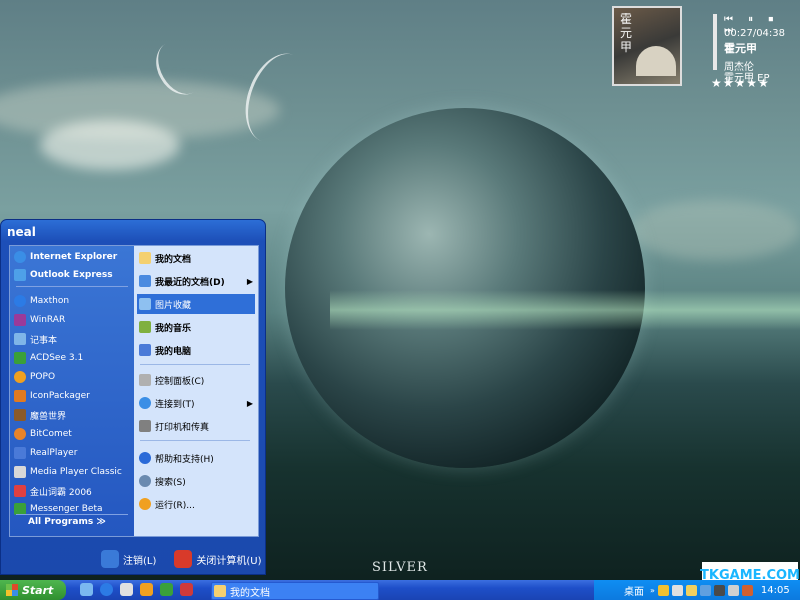 The image size is (800, 600). I want to click on menu-item-notepad: 记事本, so click(34, 339).